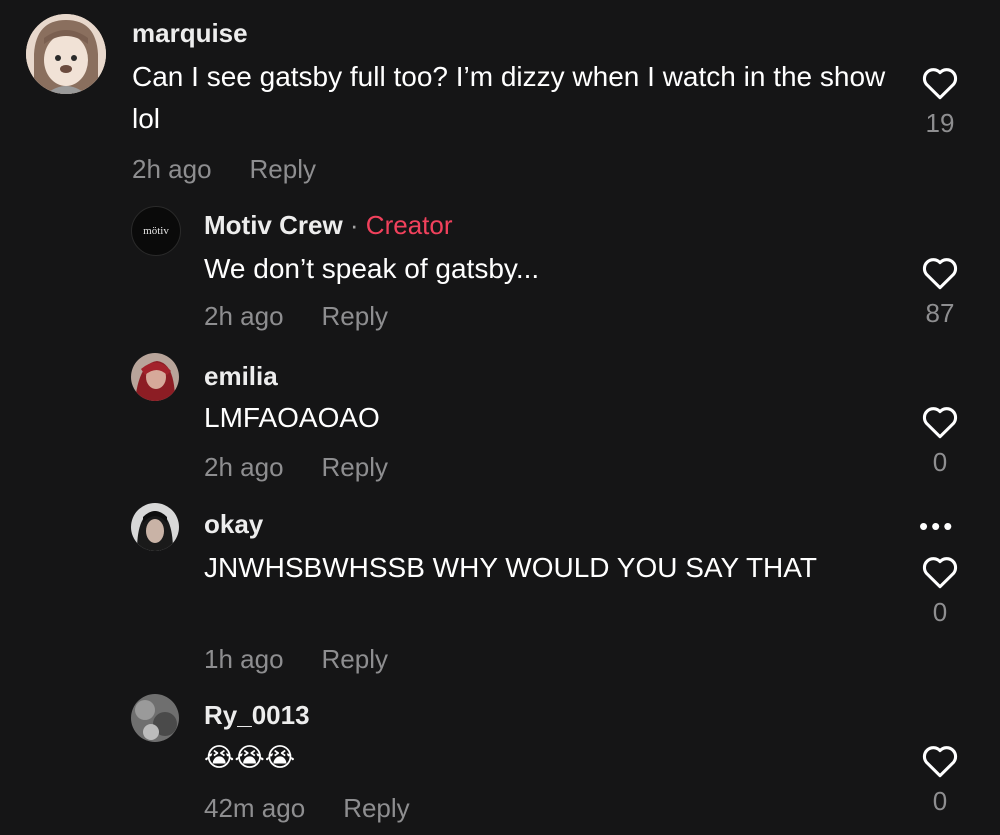  What do you see at coordinates (244, 659) in the screenshot?
I see `timestamp: 1h ago` at bounding box center [244, 659].